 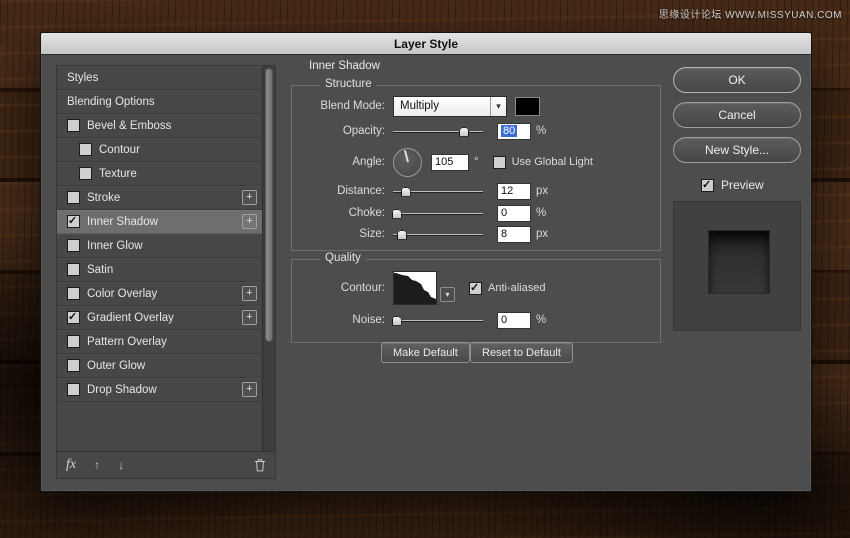 What do you see at coordinates (737, 115) in the screenshot?
I see `cancel-button: Cancel` at bounding box center [737, 115].